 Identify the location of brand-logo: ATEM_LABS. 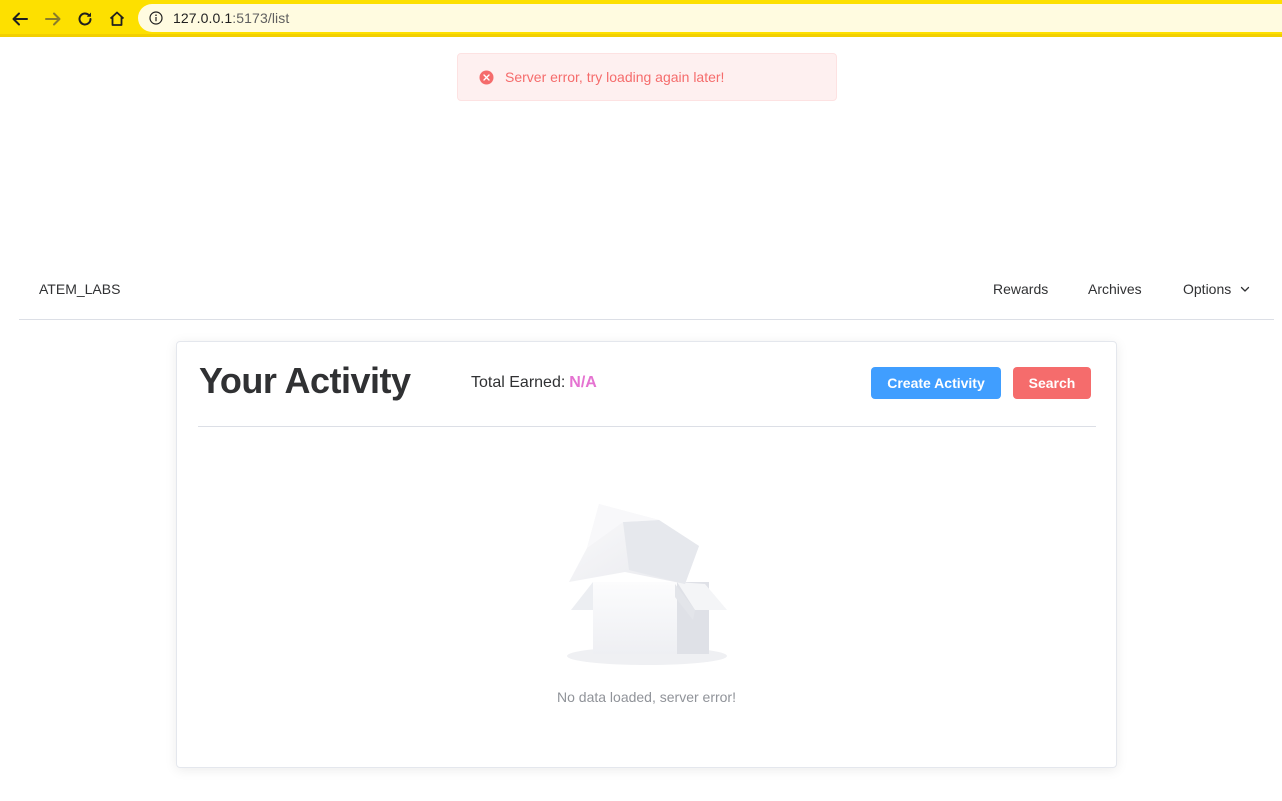
(79, 289).